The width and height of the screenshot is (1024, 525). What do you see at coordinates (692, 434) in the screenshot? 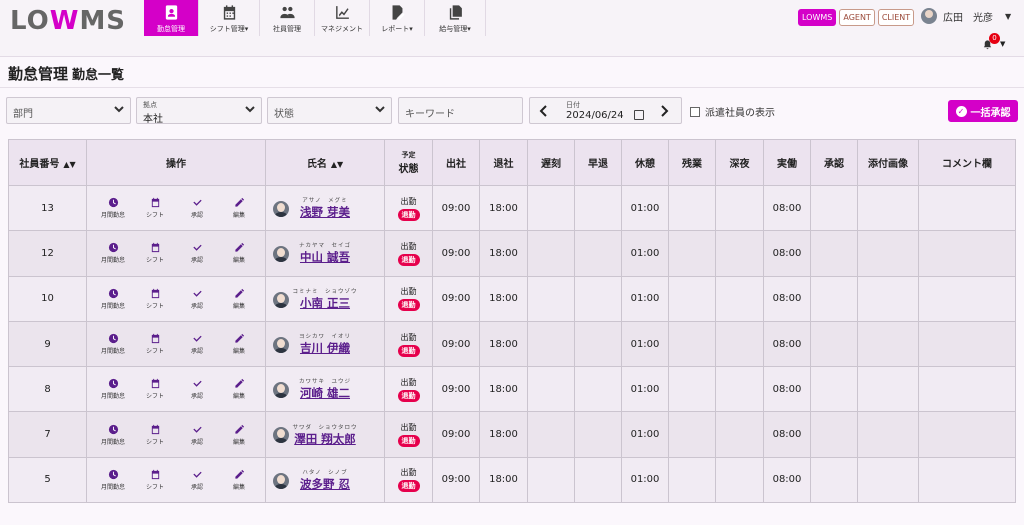
I see `overtime` at bounding box center [692, 434].